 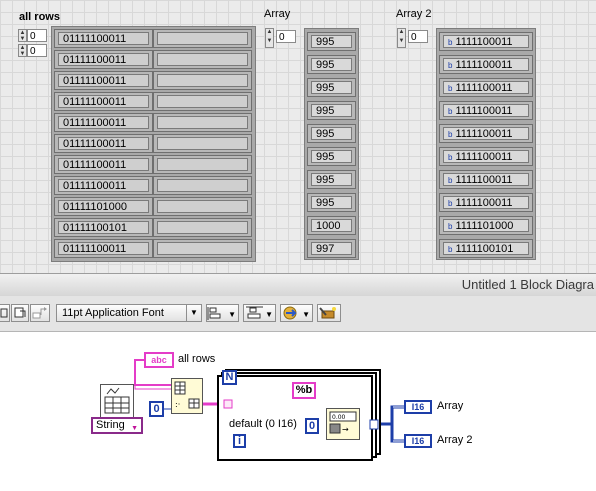 I want to click on array-index: 0, so click(x=286, y=36).